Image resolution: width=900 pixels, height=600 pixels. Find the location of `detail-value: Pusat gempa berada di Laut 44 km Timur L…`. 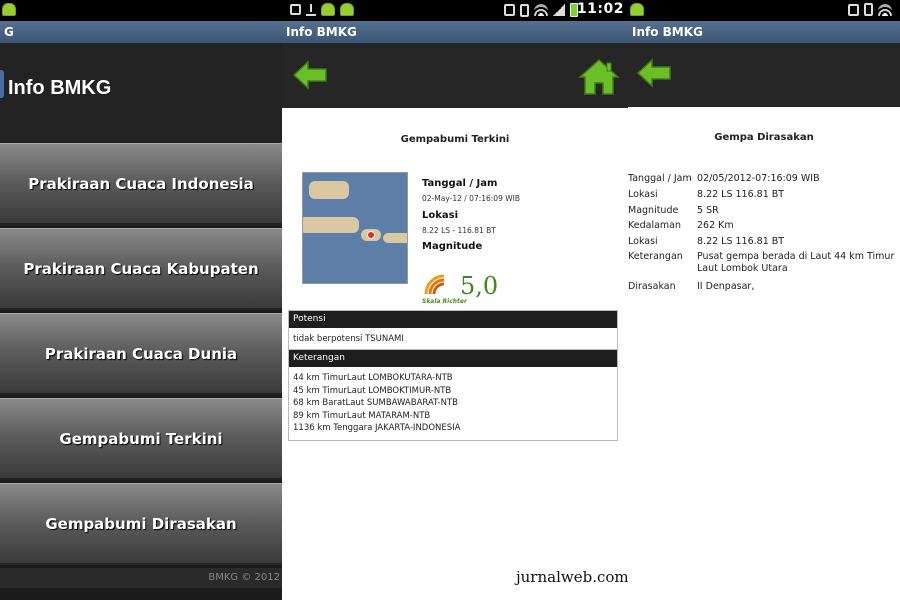

detail-value: Pusat gempa berada di Laut 44 km Timur L… is located at coordinates (796, 262).